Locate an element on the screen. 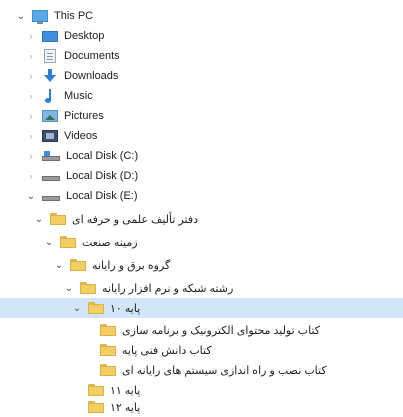 The width and height of the screenshot is (403, 417). tree-item-label: Local Disk (C:) is located at coordinates (102, 156).